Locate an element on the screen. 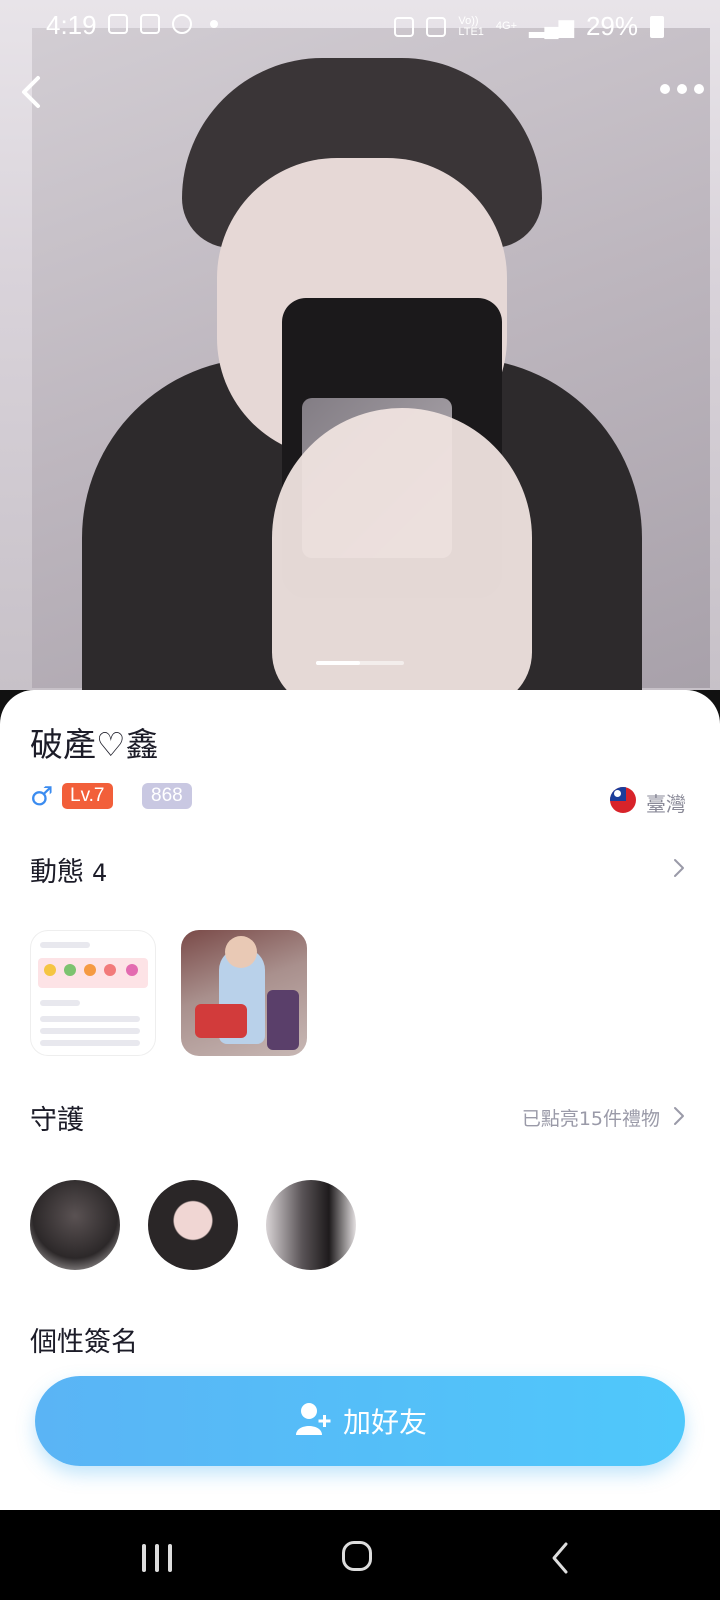 This screenshot has width=720, height=1600. app-notification-icon is located at coordinates (150, 24).